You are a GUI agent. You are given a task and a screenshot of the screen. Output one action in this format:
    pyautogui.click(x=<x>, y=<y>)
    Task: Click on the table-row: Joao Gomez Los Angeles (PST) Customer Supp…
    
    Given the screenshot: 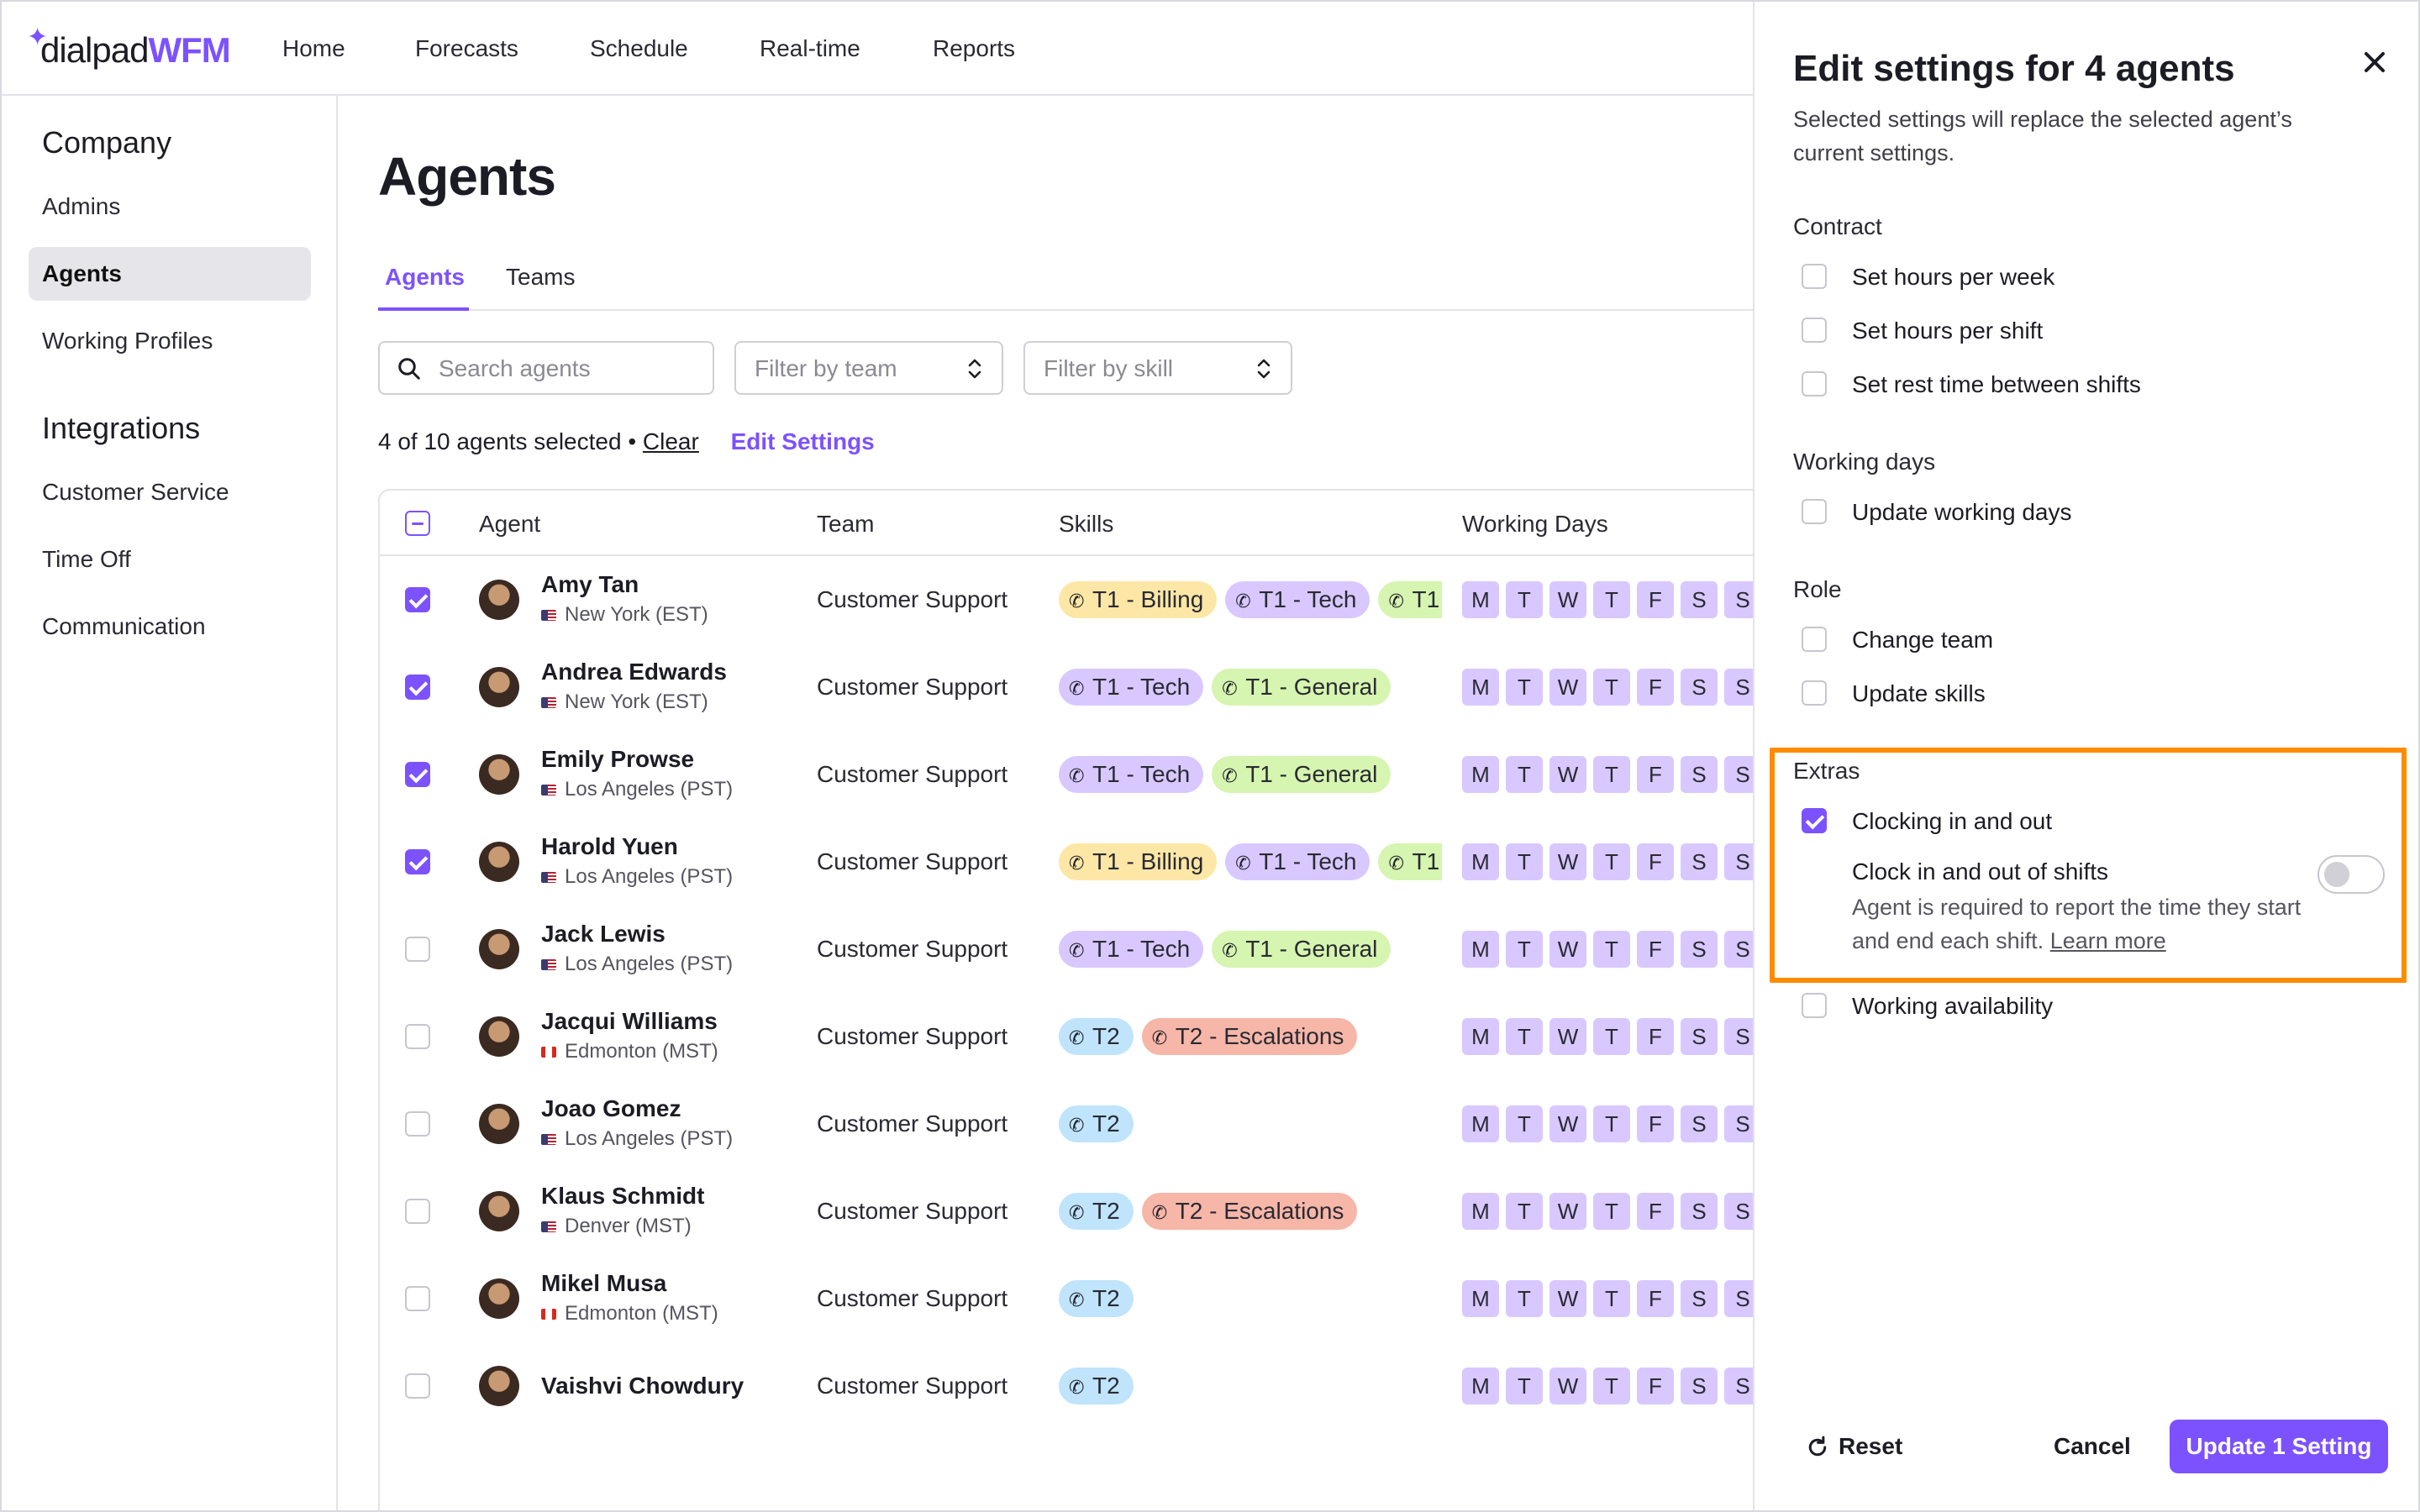 What is the action you would take?
    pyautogui.click(x=1092, y=1124)
    